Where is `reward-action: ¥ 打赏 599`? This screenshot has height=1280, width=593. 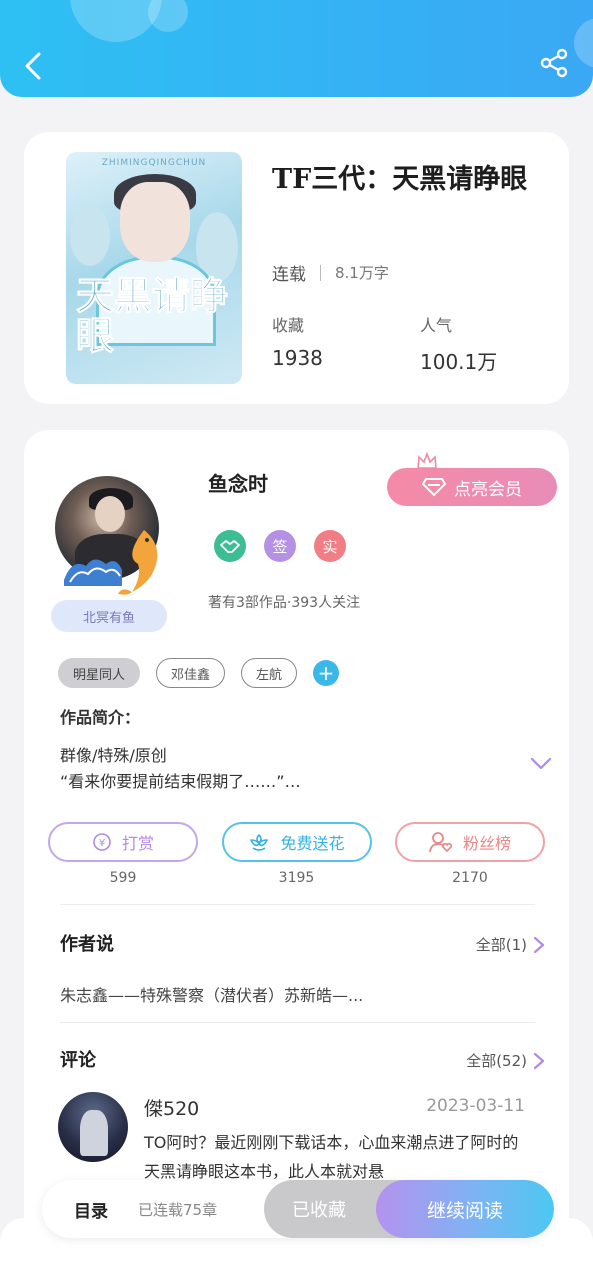 reward-action: ¥ 打赏 599 is located at coordinates (123, 854).